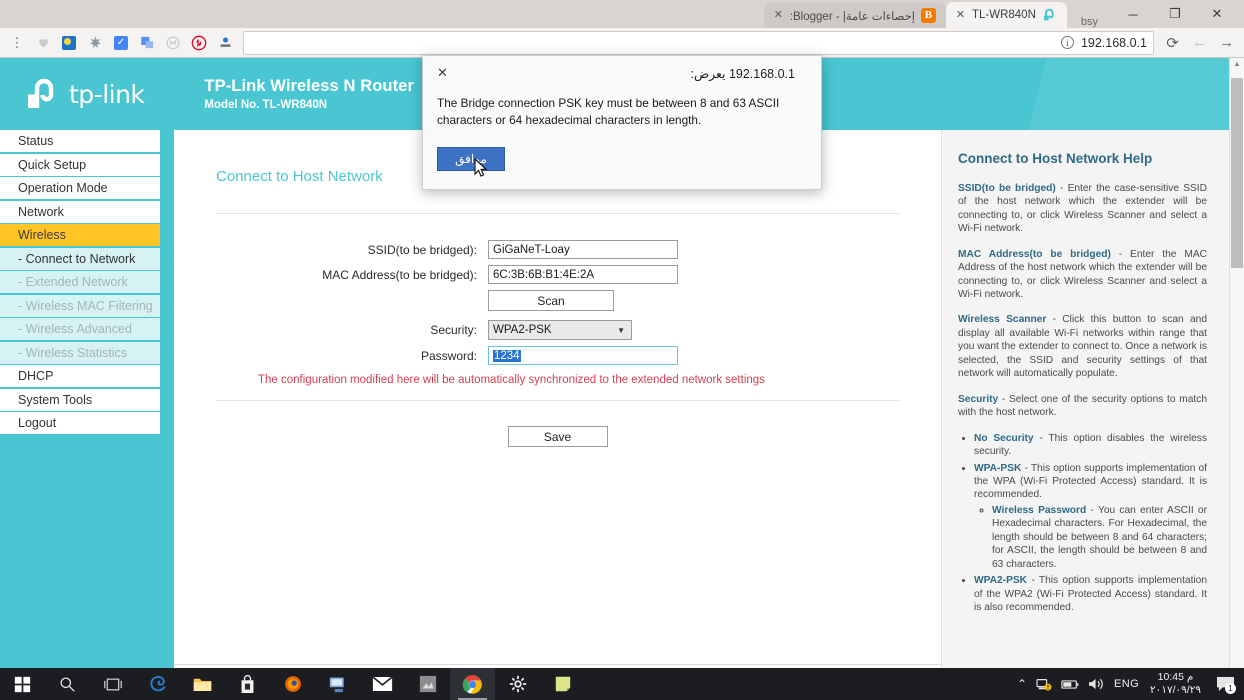 Image resolution: width=1244 pixels, height=700 pixels. Describe the element at coordinates (1022, 684) in the screenshot. I see `chevron-up-icon: ⌃` at that location.